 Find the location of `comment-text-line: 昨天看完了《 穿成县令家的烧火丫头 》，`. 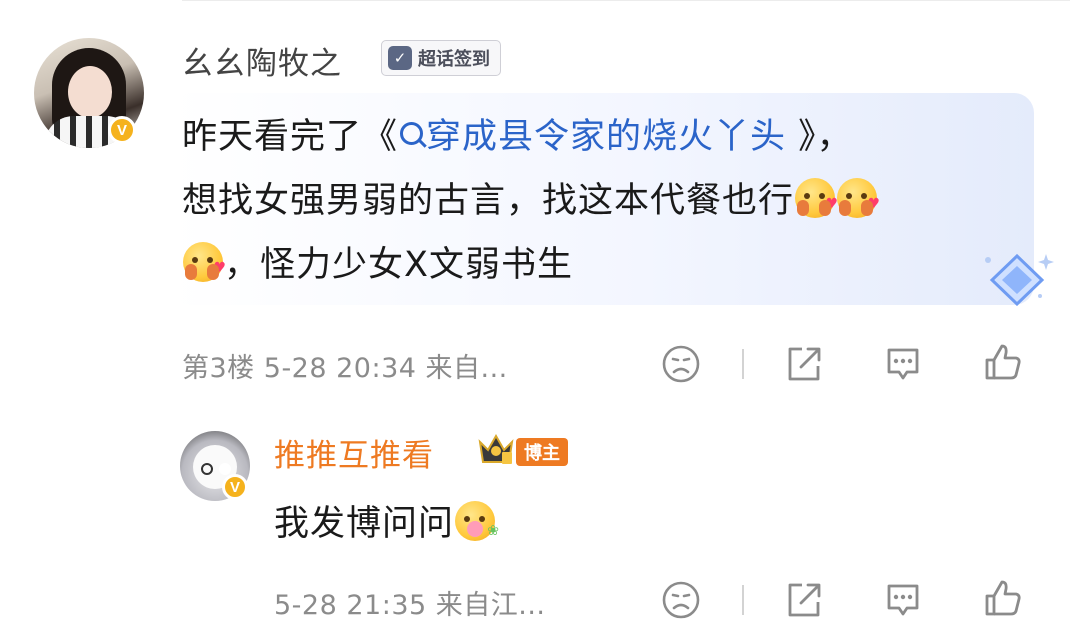

comment-text-line: 昨天看完了《 穿成县令家的烧火丫头 》， is located at coordinates (517, 137).